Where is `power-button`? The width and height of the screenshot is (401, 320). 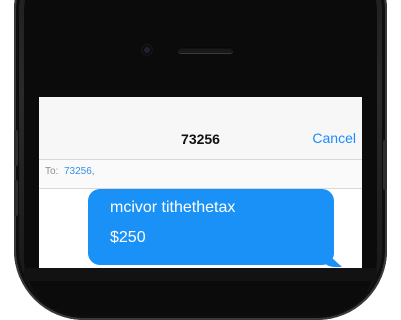
power-button is located at coordinates (385, 165).